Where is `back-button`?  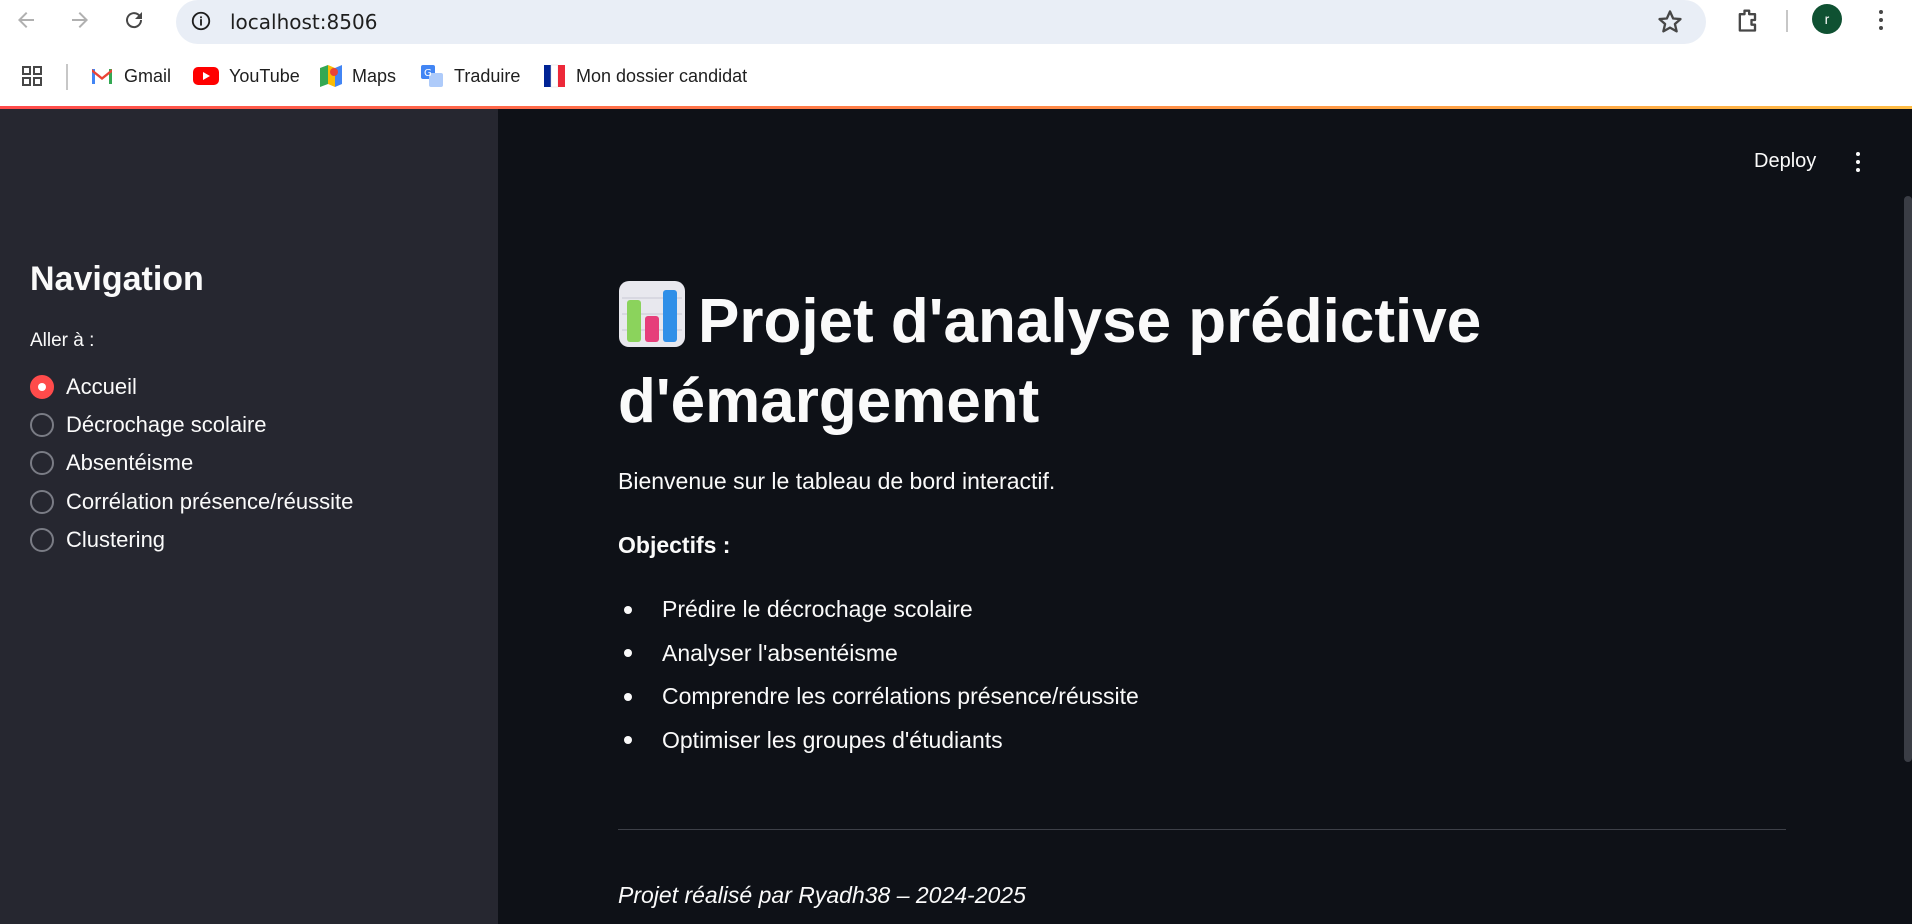 back-button is located at coordinates (26, 20).